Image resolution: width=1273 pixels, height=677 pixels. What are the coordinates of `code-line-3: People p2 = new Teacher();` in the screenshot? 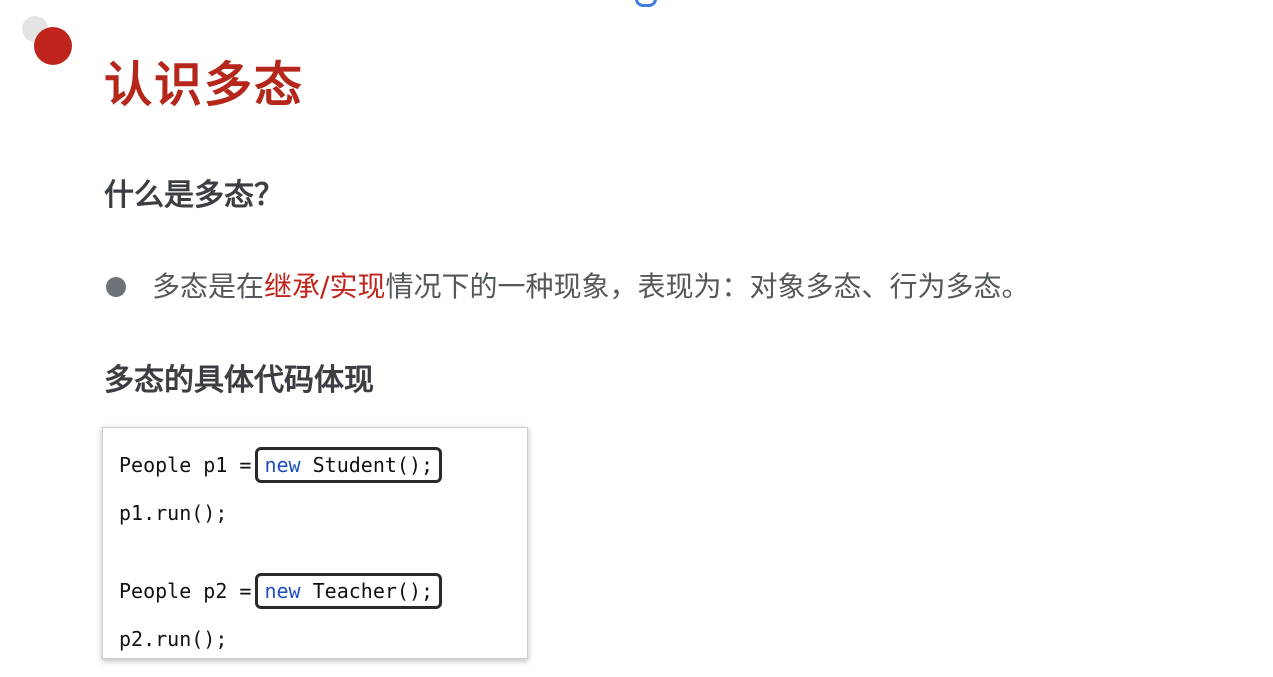 It's located at (281, 591).